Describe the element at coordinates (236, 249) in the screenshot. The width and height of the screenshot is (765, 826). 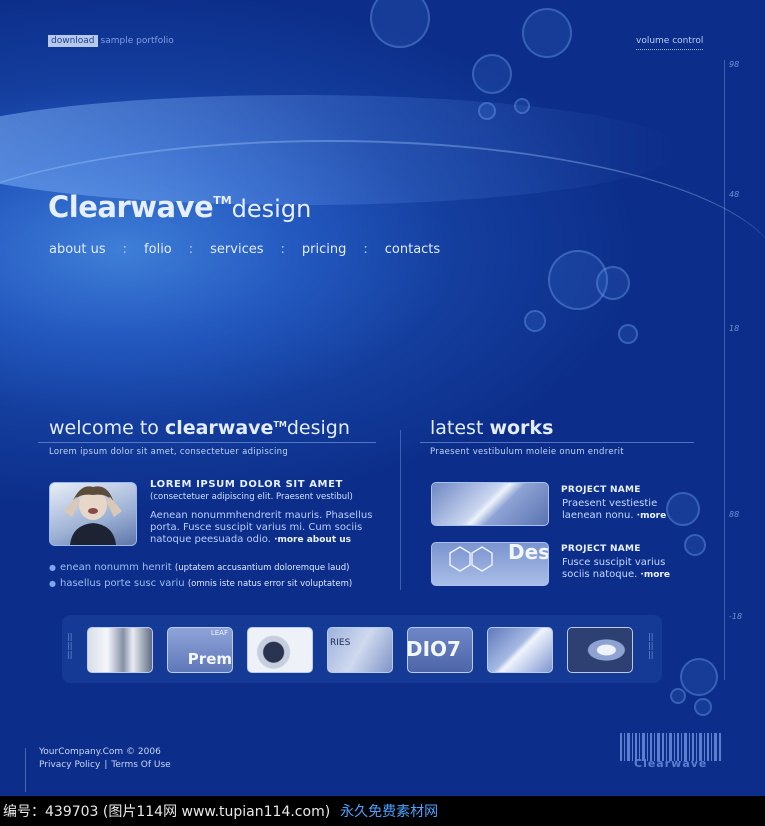
I see `nav-services: services` at that location.